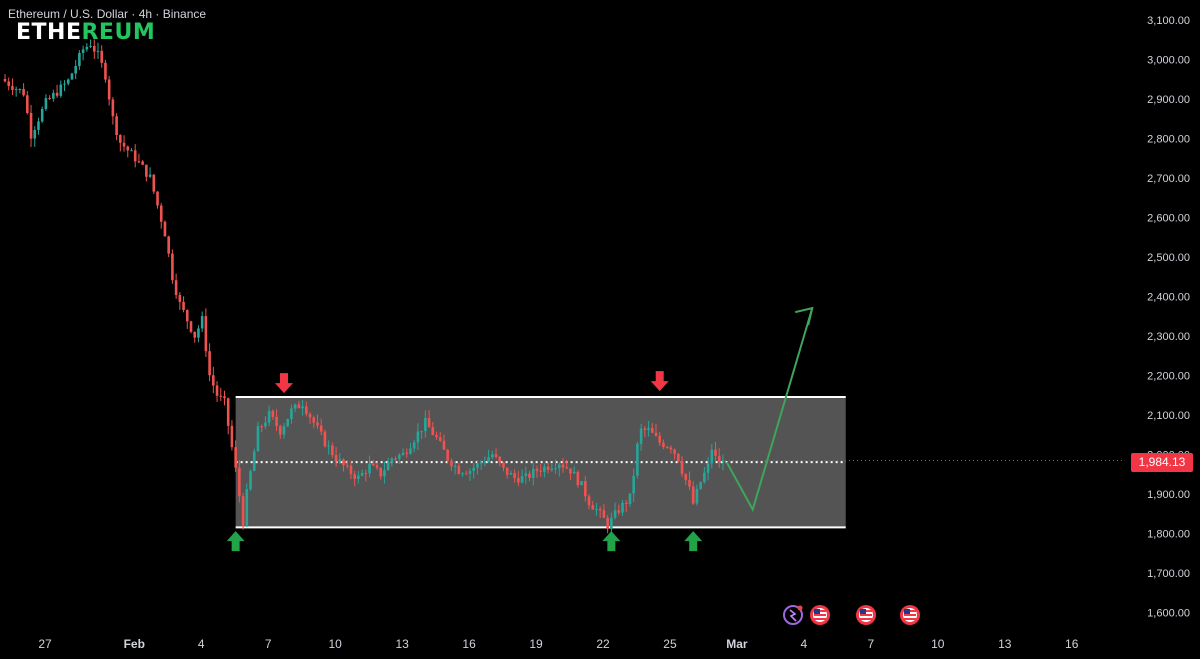  I want to click on price-tick-label: 2,300.00, so click(1168, 337).